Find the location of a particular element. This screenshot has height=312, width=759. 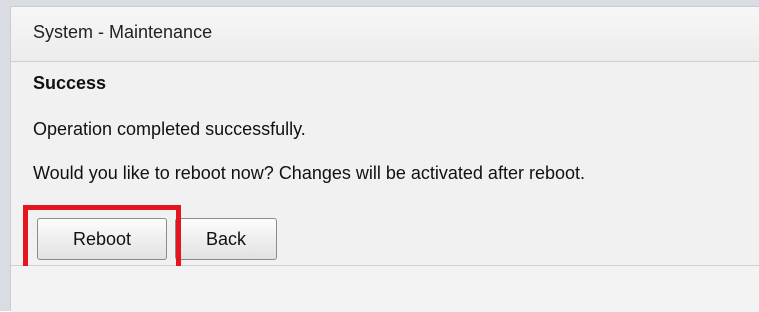

success-heading: Success is located at coordinates (70, 83).